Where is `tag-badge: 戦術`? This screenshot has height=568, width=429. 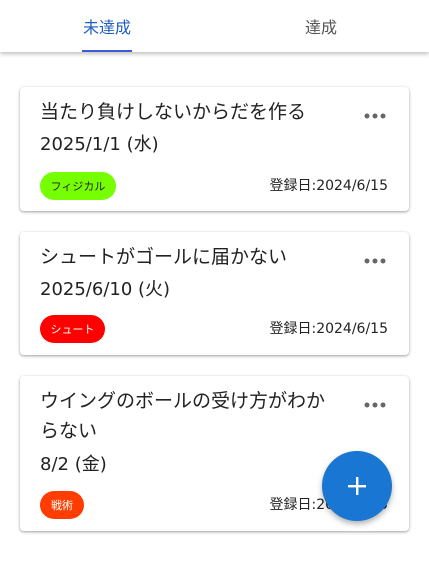
tag-badge: 戦術 is located at coordinates (62, 505).